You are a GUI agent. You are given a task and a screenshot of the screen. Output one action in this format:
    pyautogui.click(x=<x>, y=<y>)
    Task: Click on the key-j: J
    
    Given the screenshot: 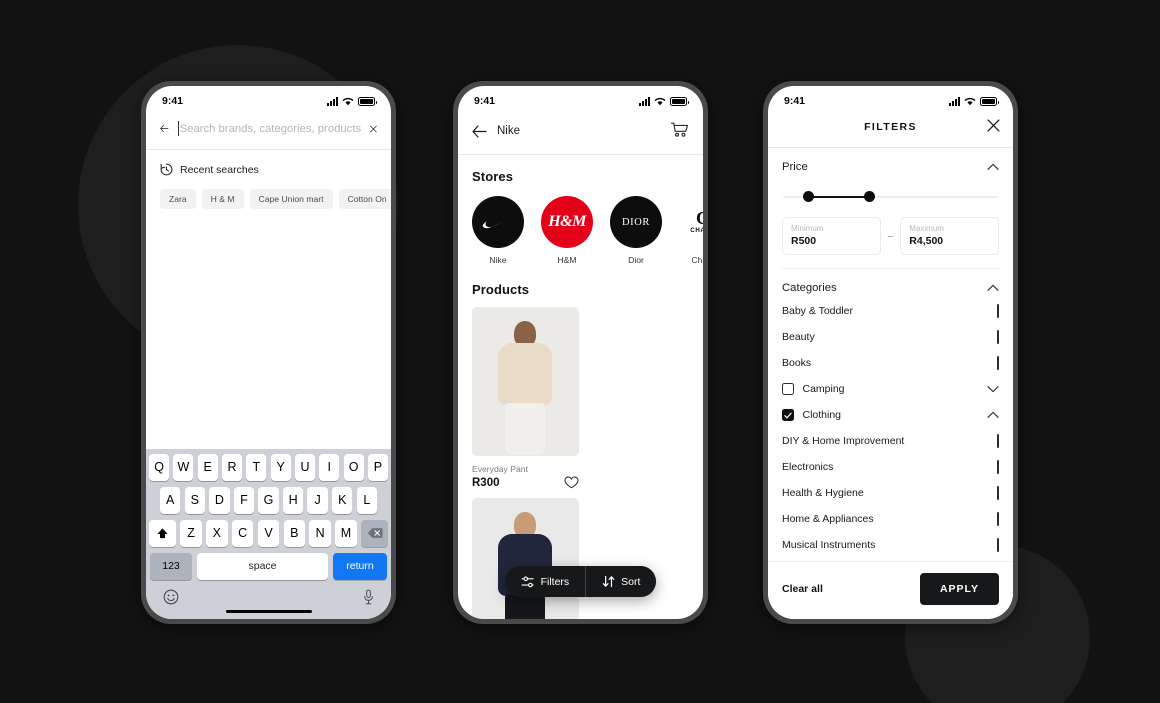 What is the action you would take?
    pyautogui.click(x=317, y=500)
    